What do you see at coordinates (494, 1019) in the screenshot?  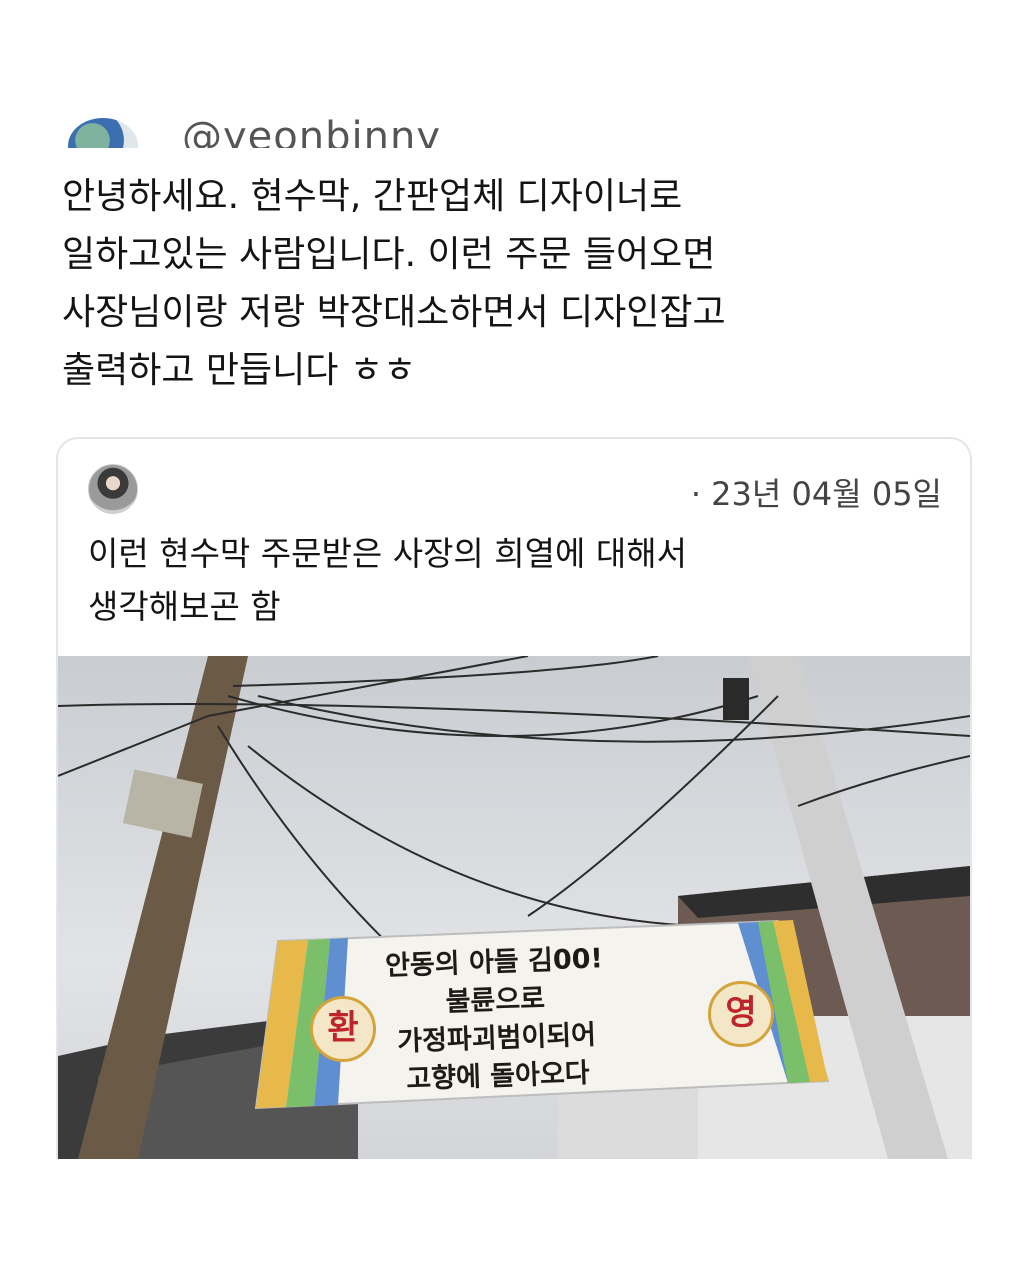 I see `banner-text: 안동의 아들 김00! 불륜으로 가정파괴범이되어 고향에 돌아오다` at bounding box center [494, 1019].